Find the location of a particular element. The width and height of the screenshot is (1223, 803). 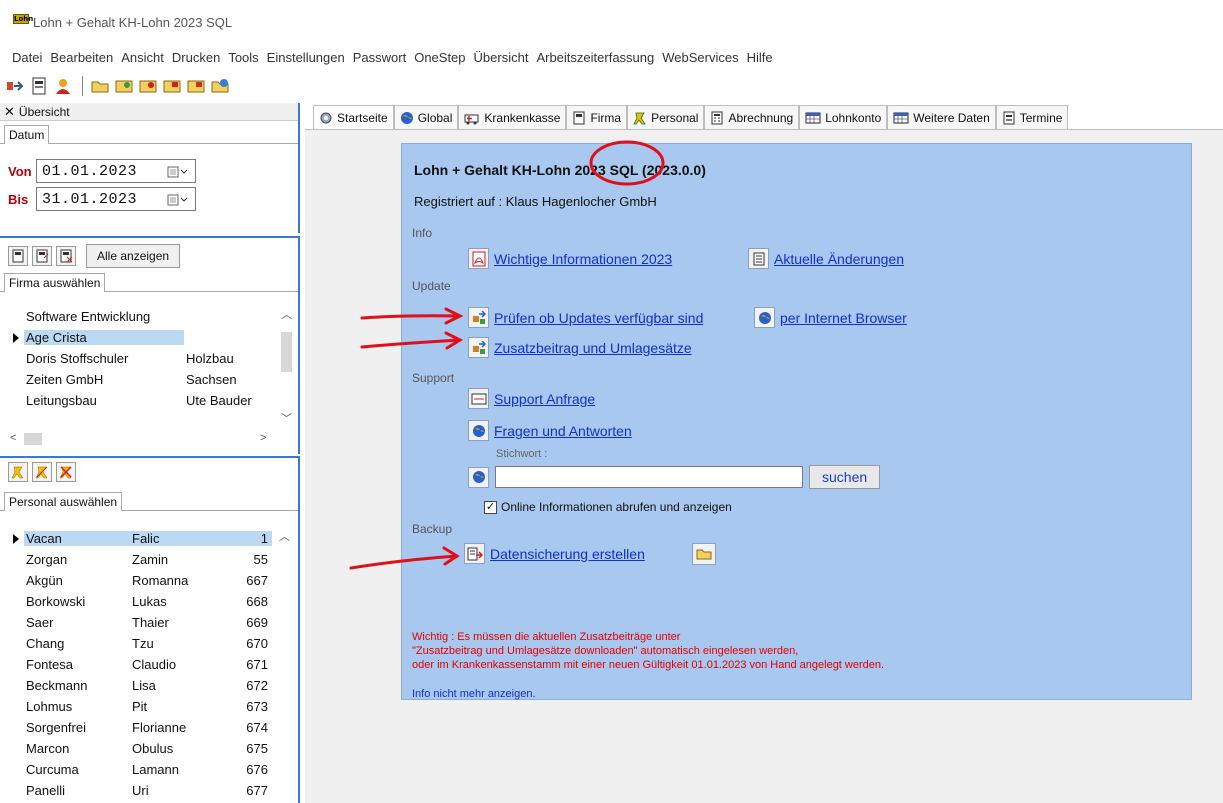

list-item: Age Crista is located at coordinates (142, 337).